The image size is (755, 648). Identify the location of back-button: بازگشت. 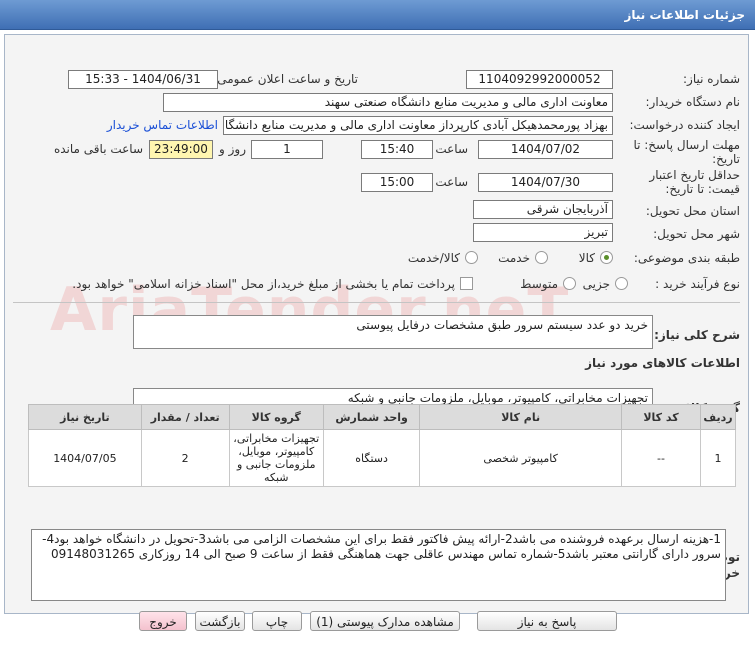
(220, 621).